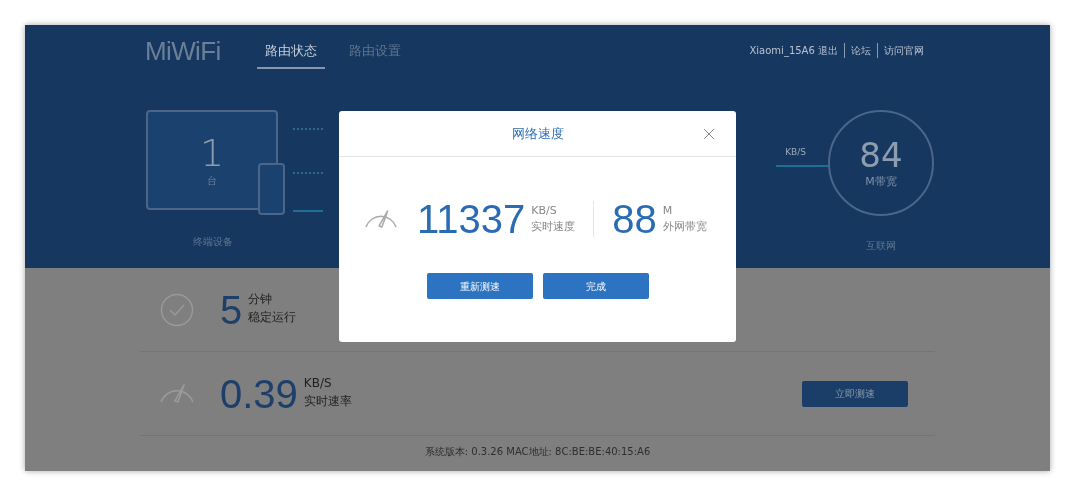 Image resolution: width=1076 pixels, height=494 pixels. What do you see at coordinates (213, 242) in the screenshot?
I see `device-label: 终端设备` at bounding box center [213, 242].